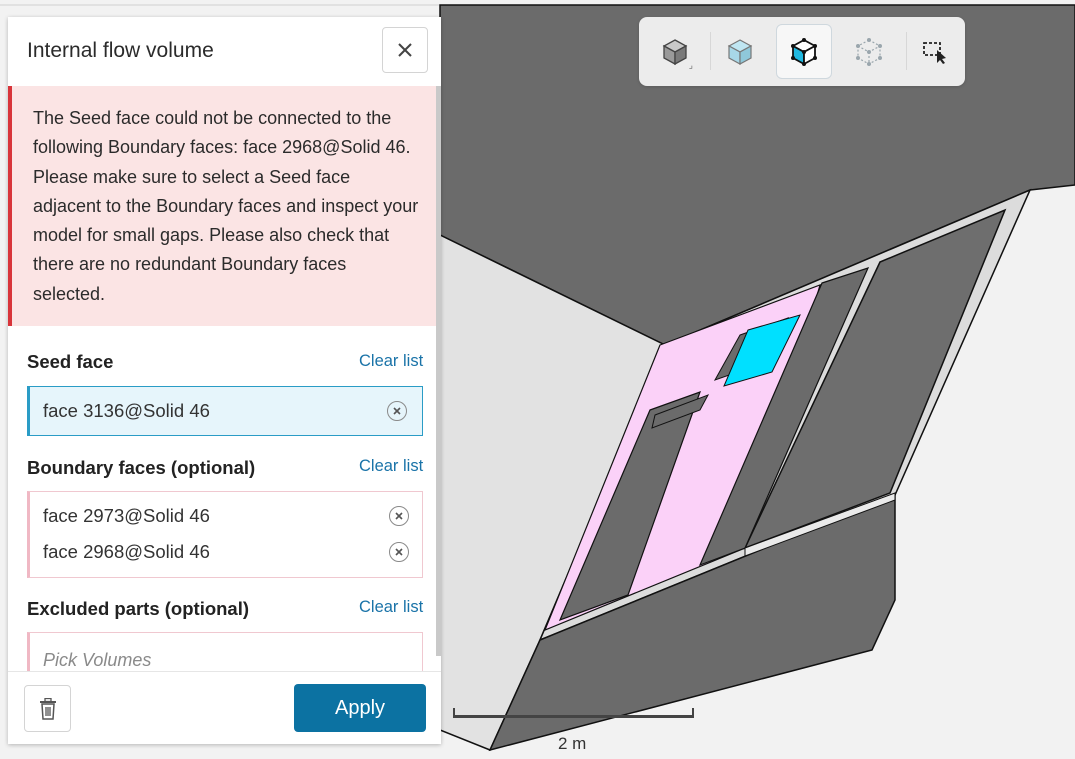  I want to click on excluded-parts-placeholder: Pick Volumes, so click(97, 660).